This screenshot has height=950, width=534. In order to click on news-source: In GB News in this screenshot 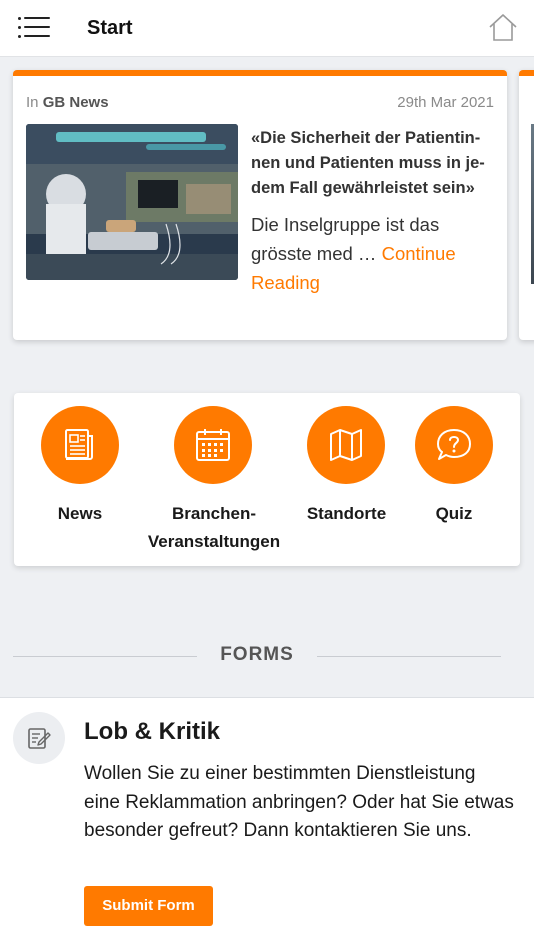, I will do `click(67, 102)`.